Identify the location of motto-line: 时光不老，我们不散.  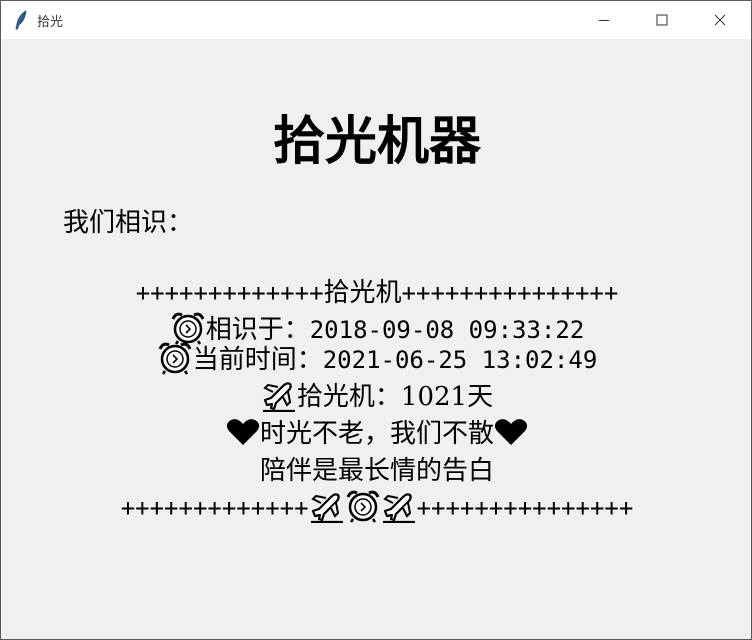
(376, 434).